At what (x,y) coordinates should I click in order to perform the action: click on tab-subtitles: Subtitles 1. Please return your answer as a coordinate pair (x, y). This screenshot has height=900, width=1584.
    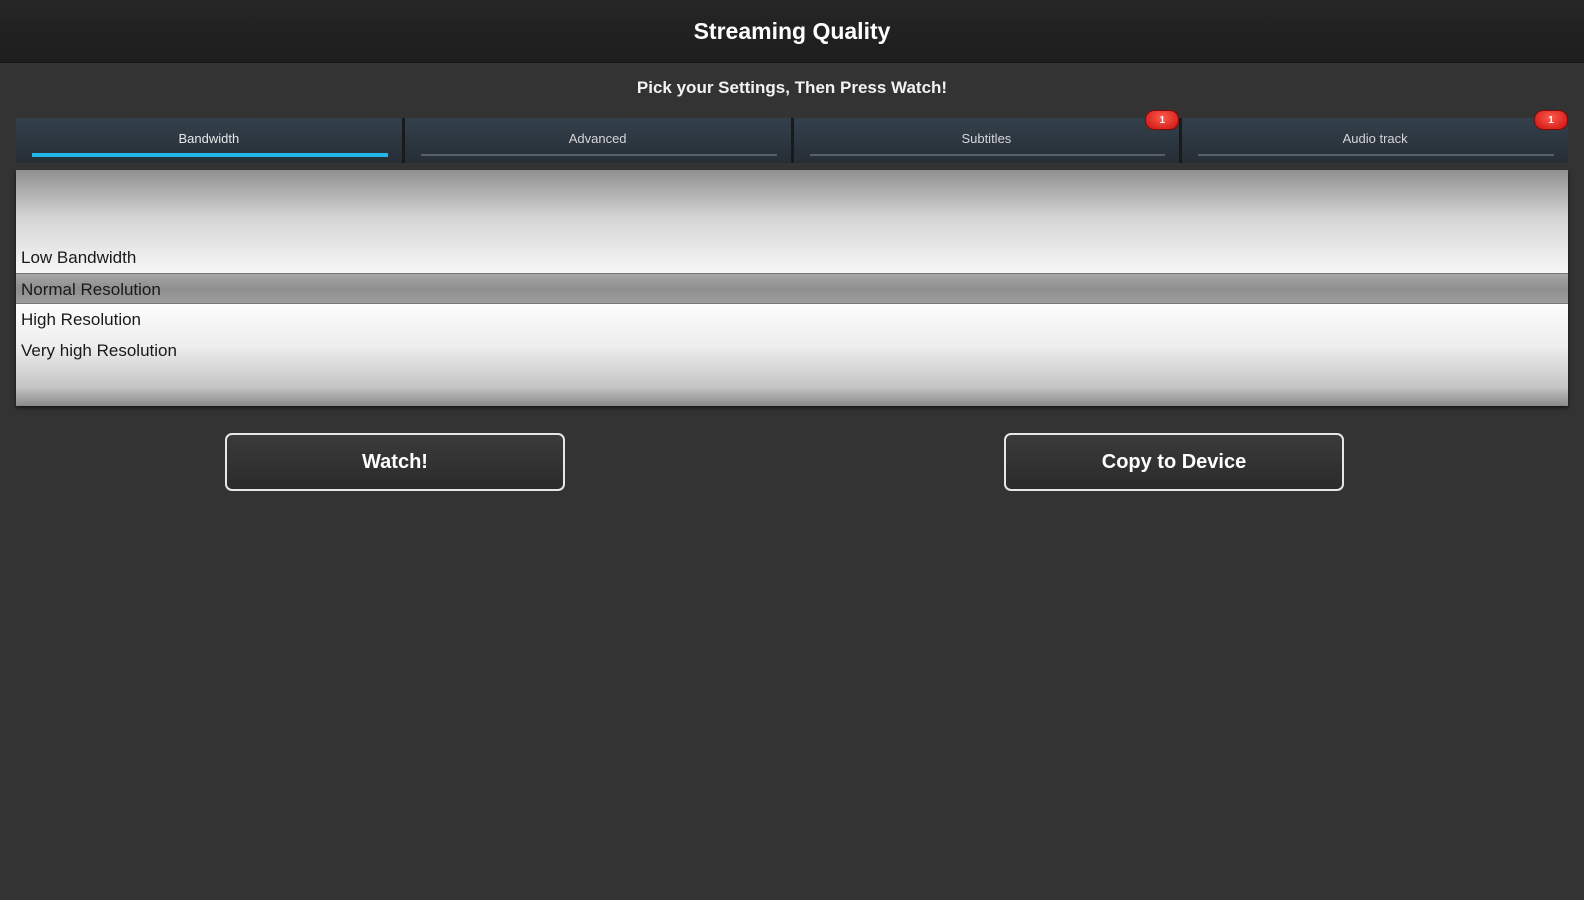
    Looking at the image, I should click on (988, 136).